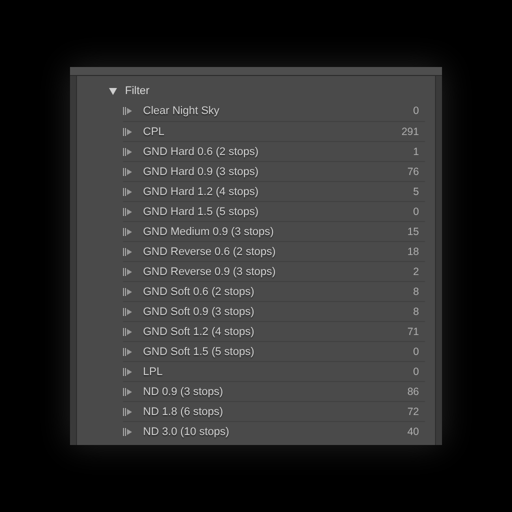  I want to click on filter-name: GND Soft 0.9 (3 stops), so click(278, 312).